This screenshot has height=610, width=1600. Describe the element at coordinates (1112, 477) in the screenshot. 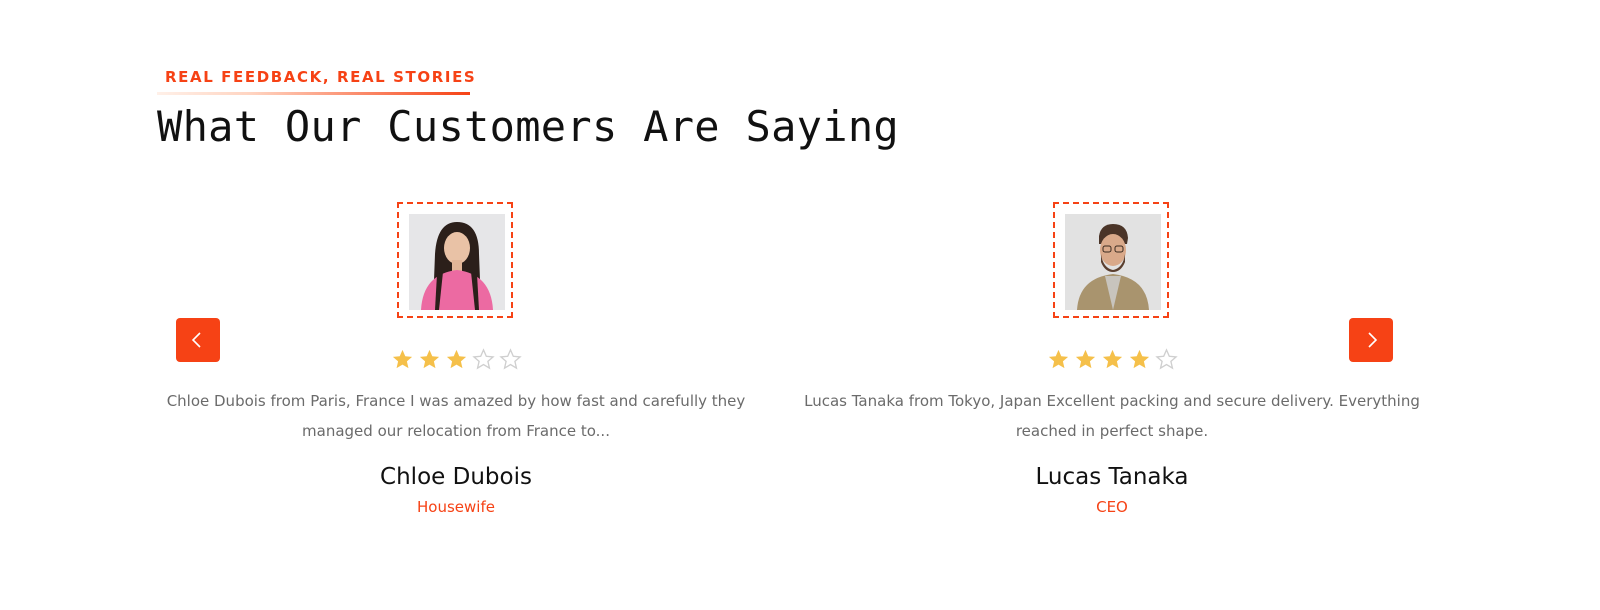

I see `testimonial-name: Lucas Tanaka` at that location.